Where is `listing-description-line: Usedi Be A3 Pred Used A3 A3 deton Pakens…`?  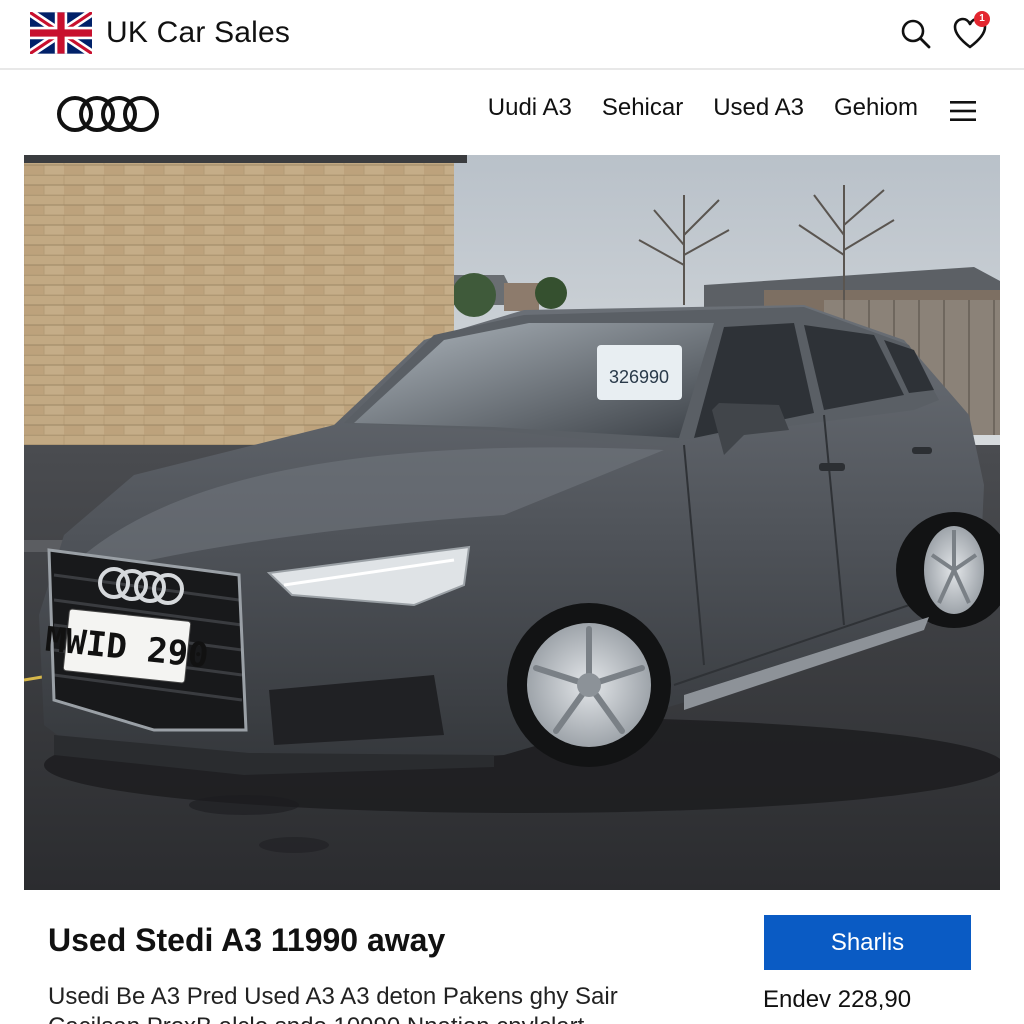 listing-description-line: Usedi Be A3 Pred Used A3 A3 deton Pakens… is located at coordinates (333, 996).